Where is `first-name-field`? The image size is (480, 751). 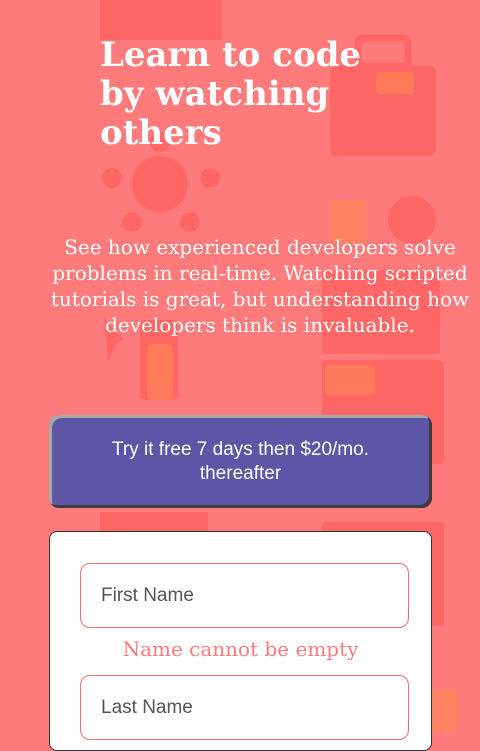 first-name-field is located at coordinates (244, 595).